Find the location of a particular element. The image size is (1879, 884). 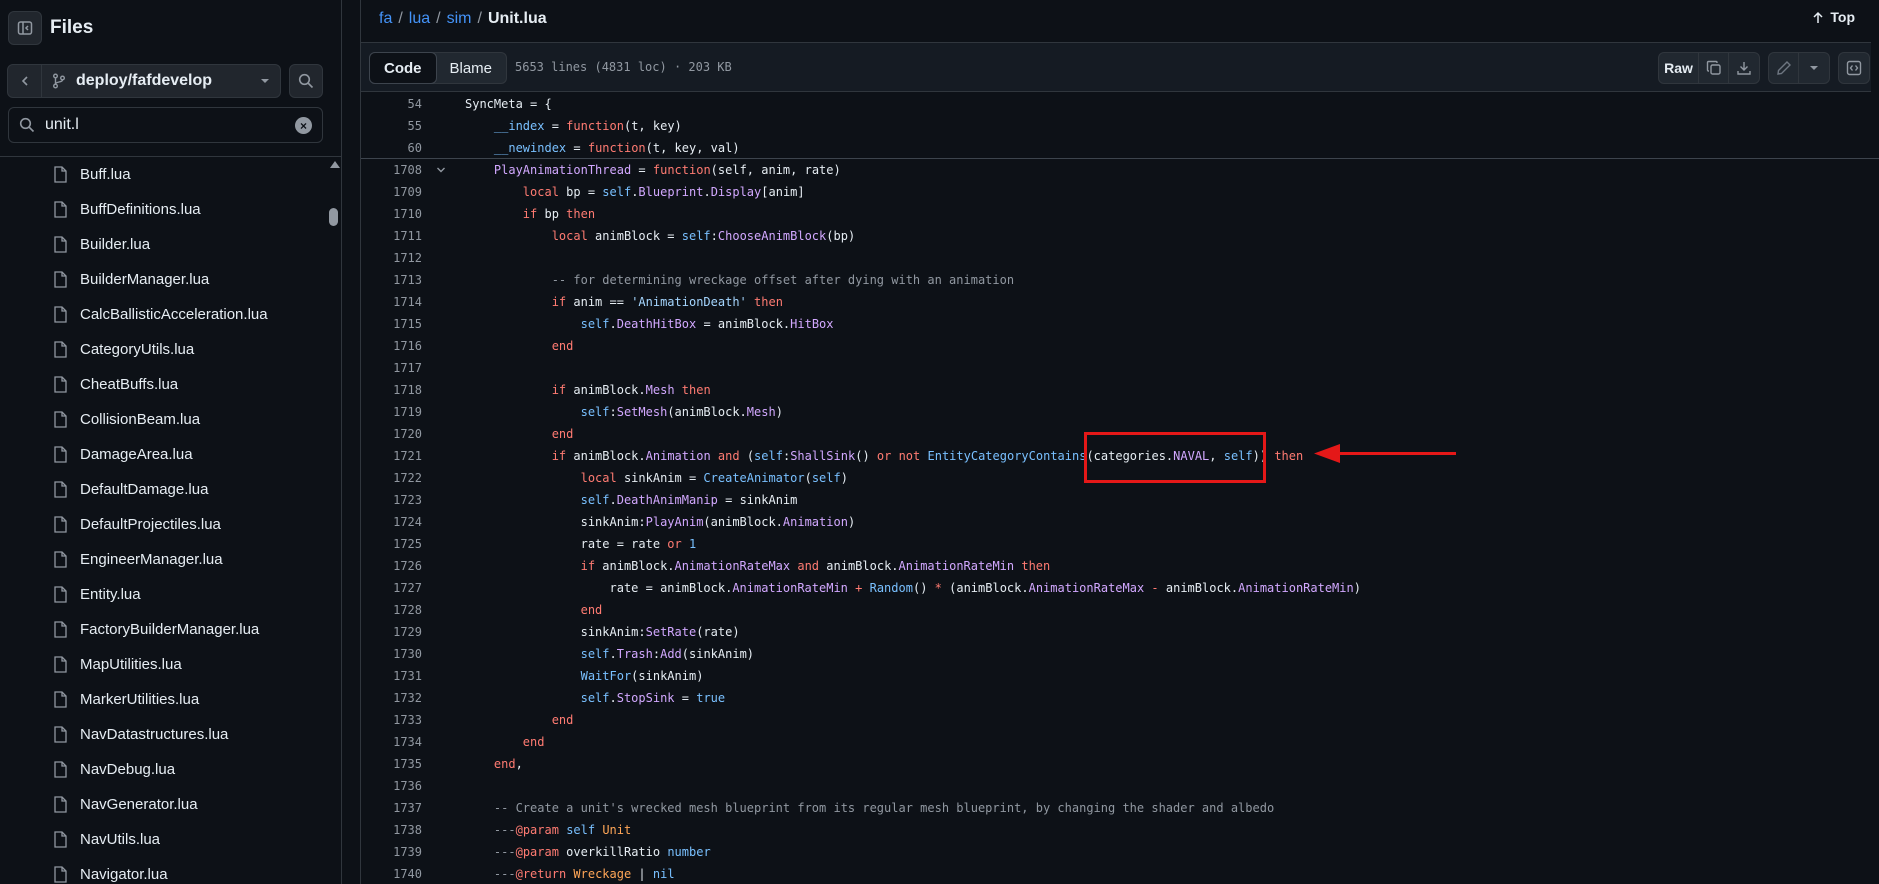

file-tree-item: CategoryUtils.lua is located at coordinates (165, 349).